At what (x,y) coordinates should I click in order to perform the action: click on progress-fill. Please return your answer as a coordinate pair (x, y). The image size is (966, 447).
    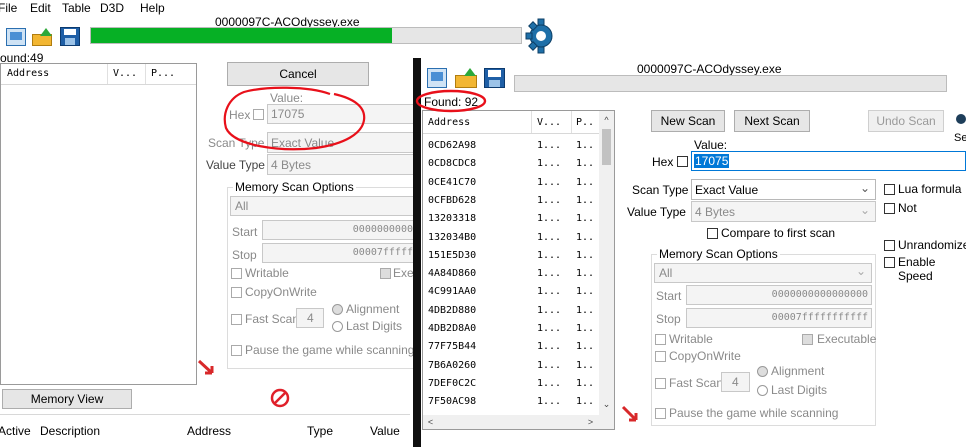
    Looking at the image, I should click on (241, 35).